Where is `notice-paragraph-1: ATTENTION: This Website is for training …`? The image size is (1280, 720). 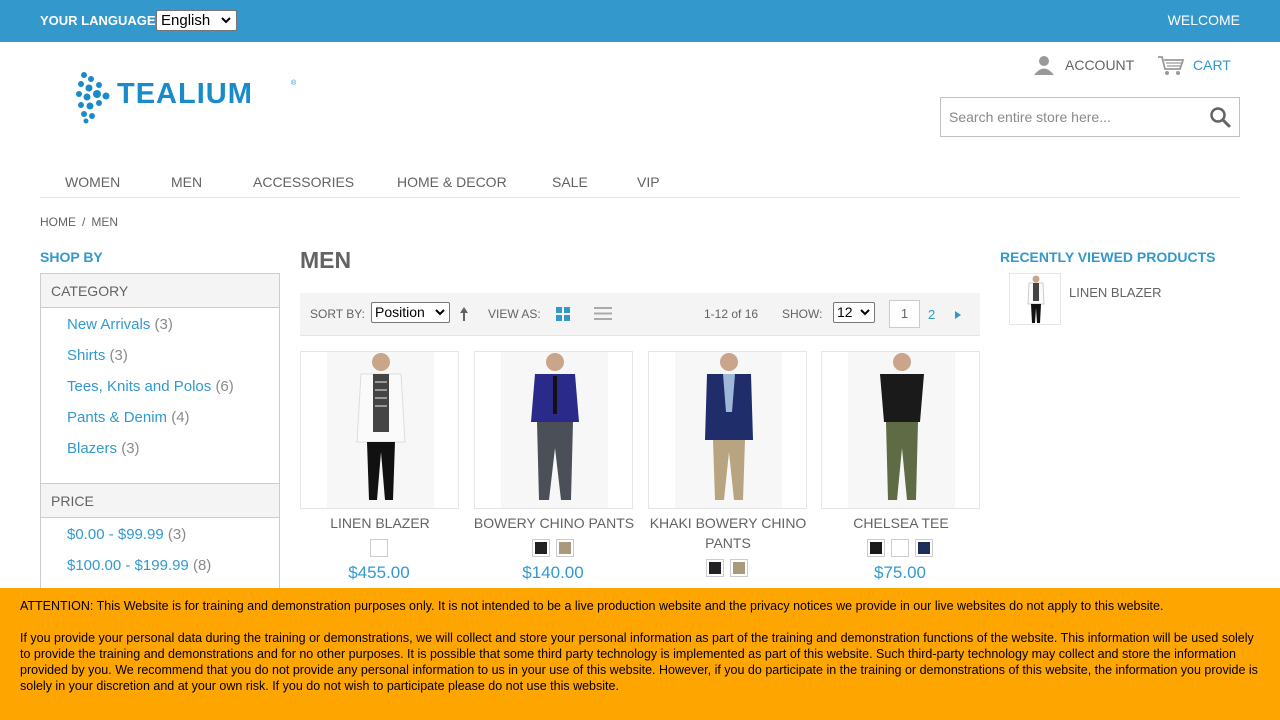
notice-paragraph-1: ATTENTION: This Website is for training … is located at coordinates (592, 606).